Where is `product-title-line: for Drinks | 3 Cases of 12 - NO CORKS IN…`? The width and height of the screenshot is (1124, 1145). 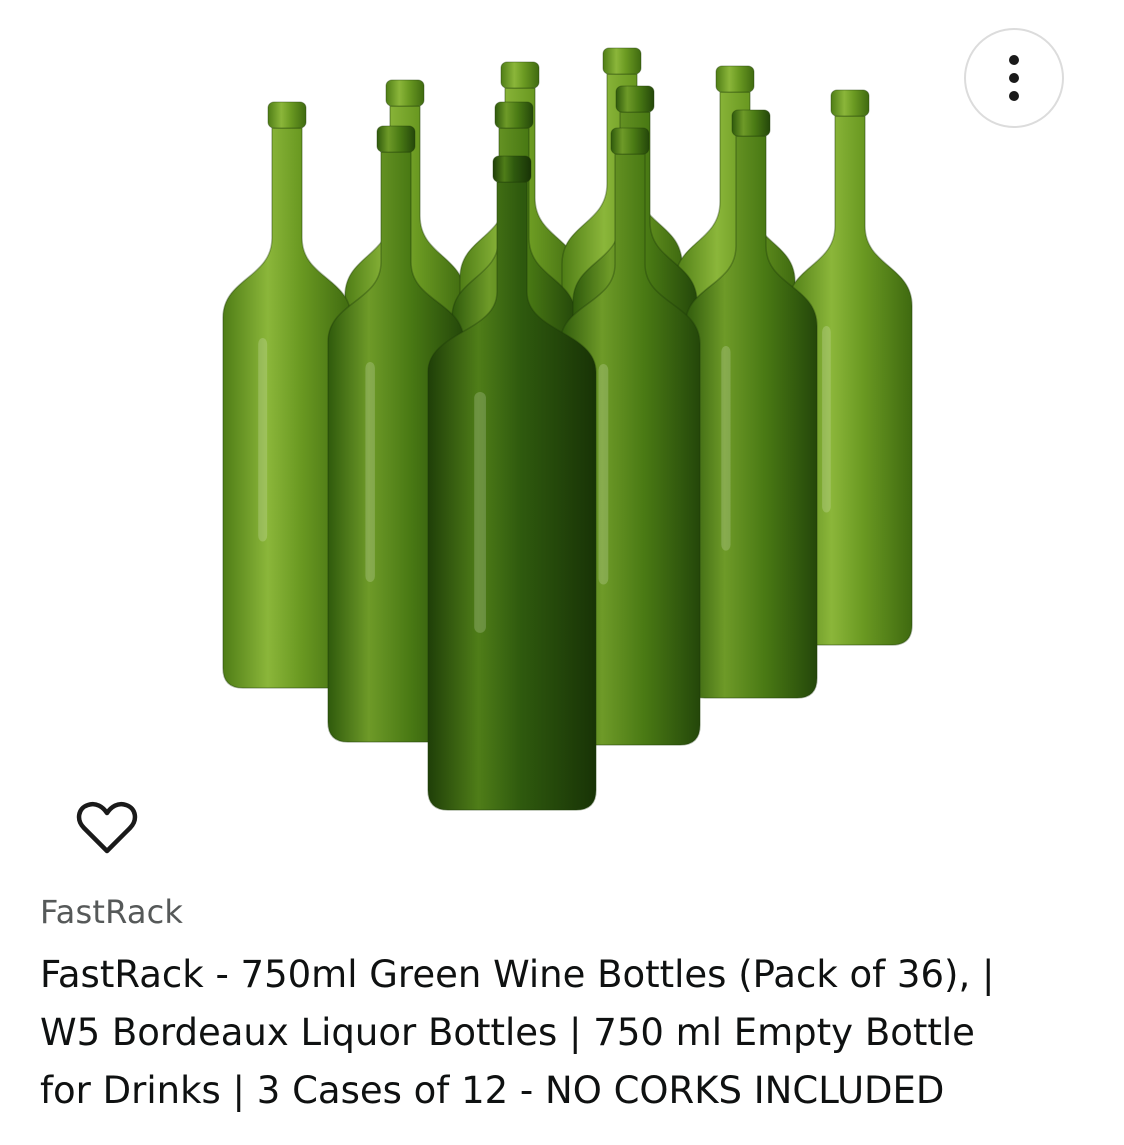 product-title-line: for Drinks | 3 Cases of 12 - NO CORKS IN… is located at coordinates (492, 1090).